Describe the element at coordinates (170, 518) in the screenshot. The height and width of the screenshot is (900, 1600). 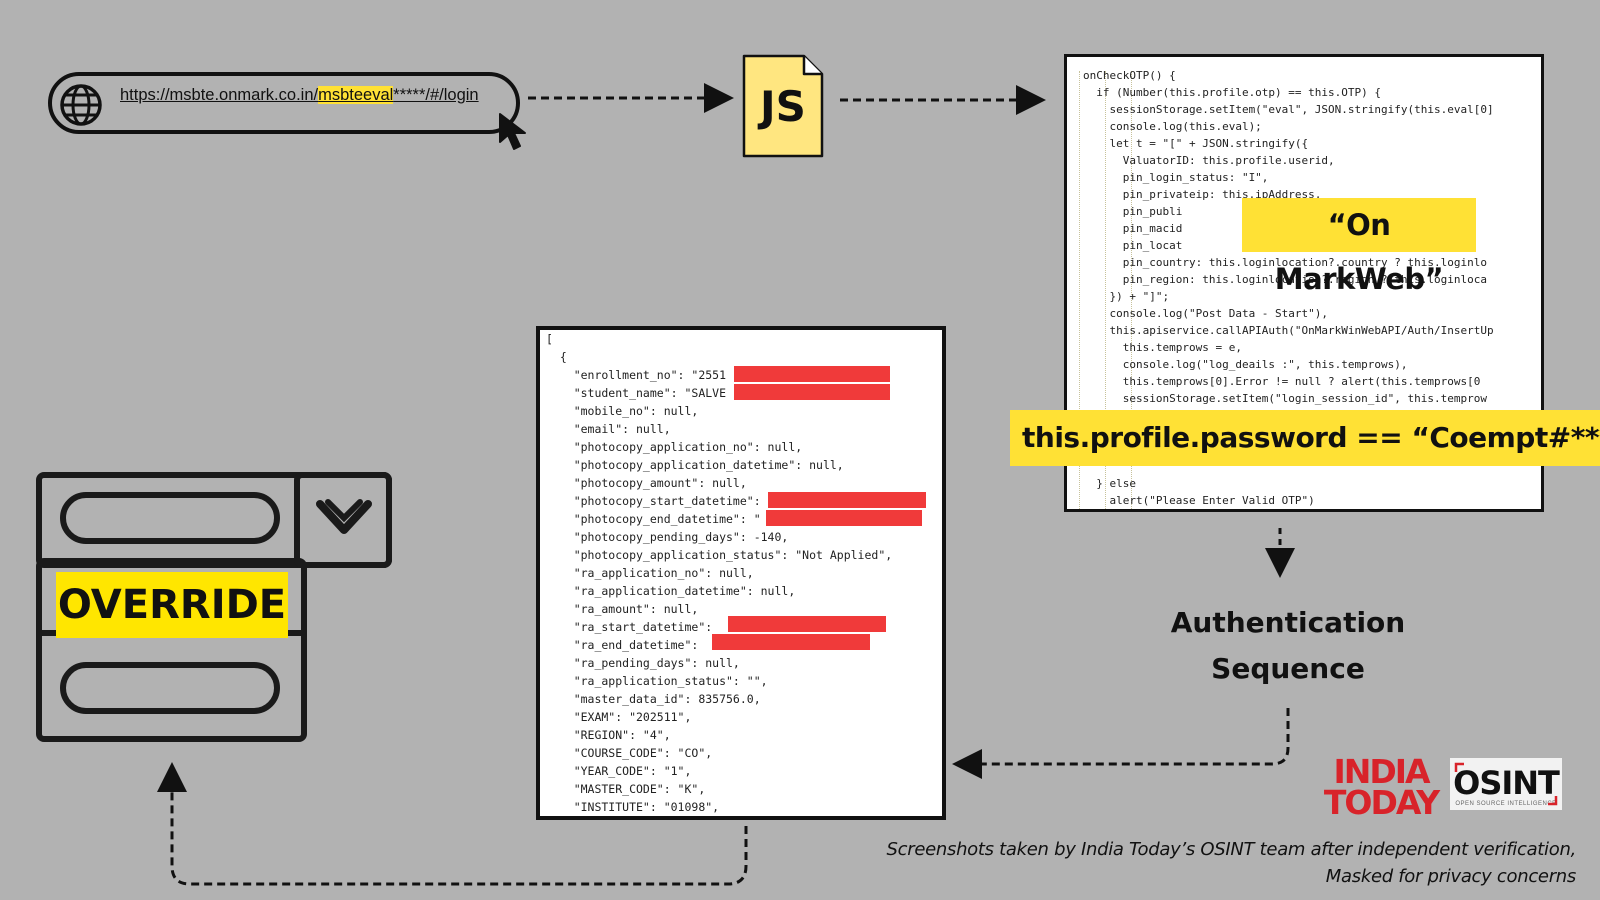
I see `form-input-top` at that location.